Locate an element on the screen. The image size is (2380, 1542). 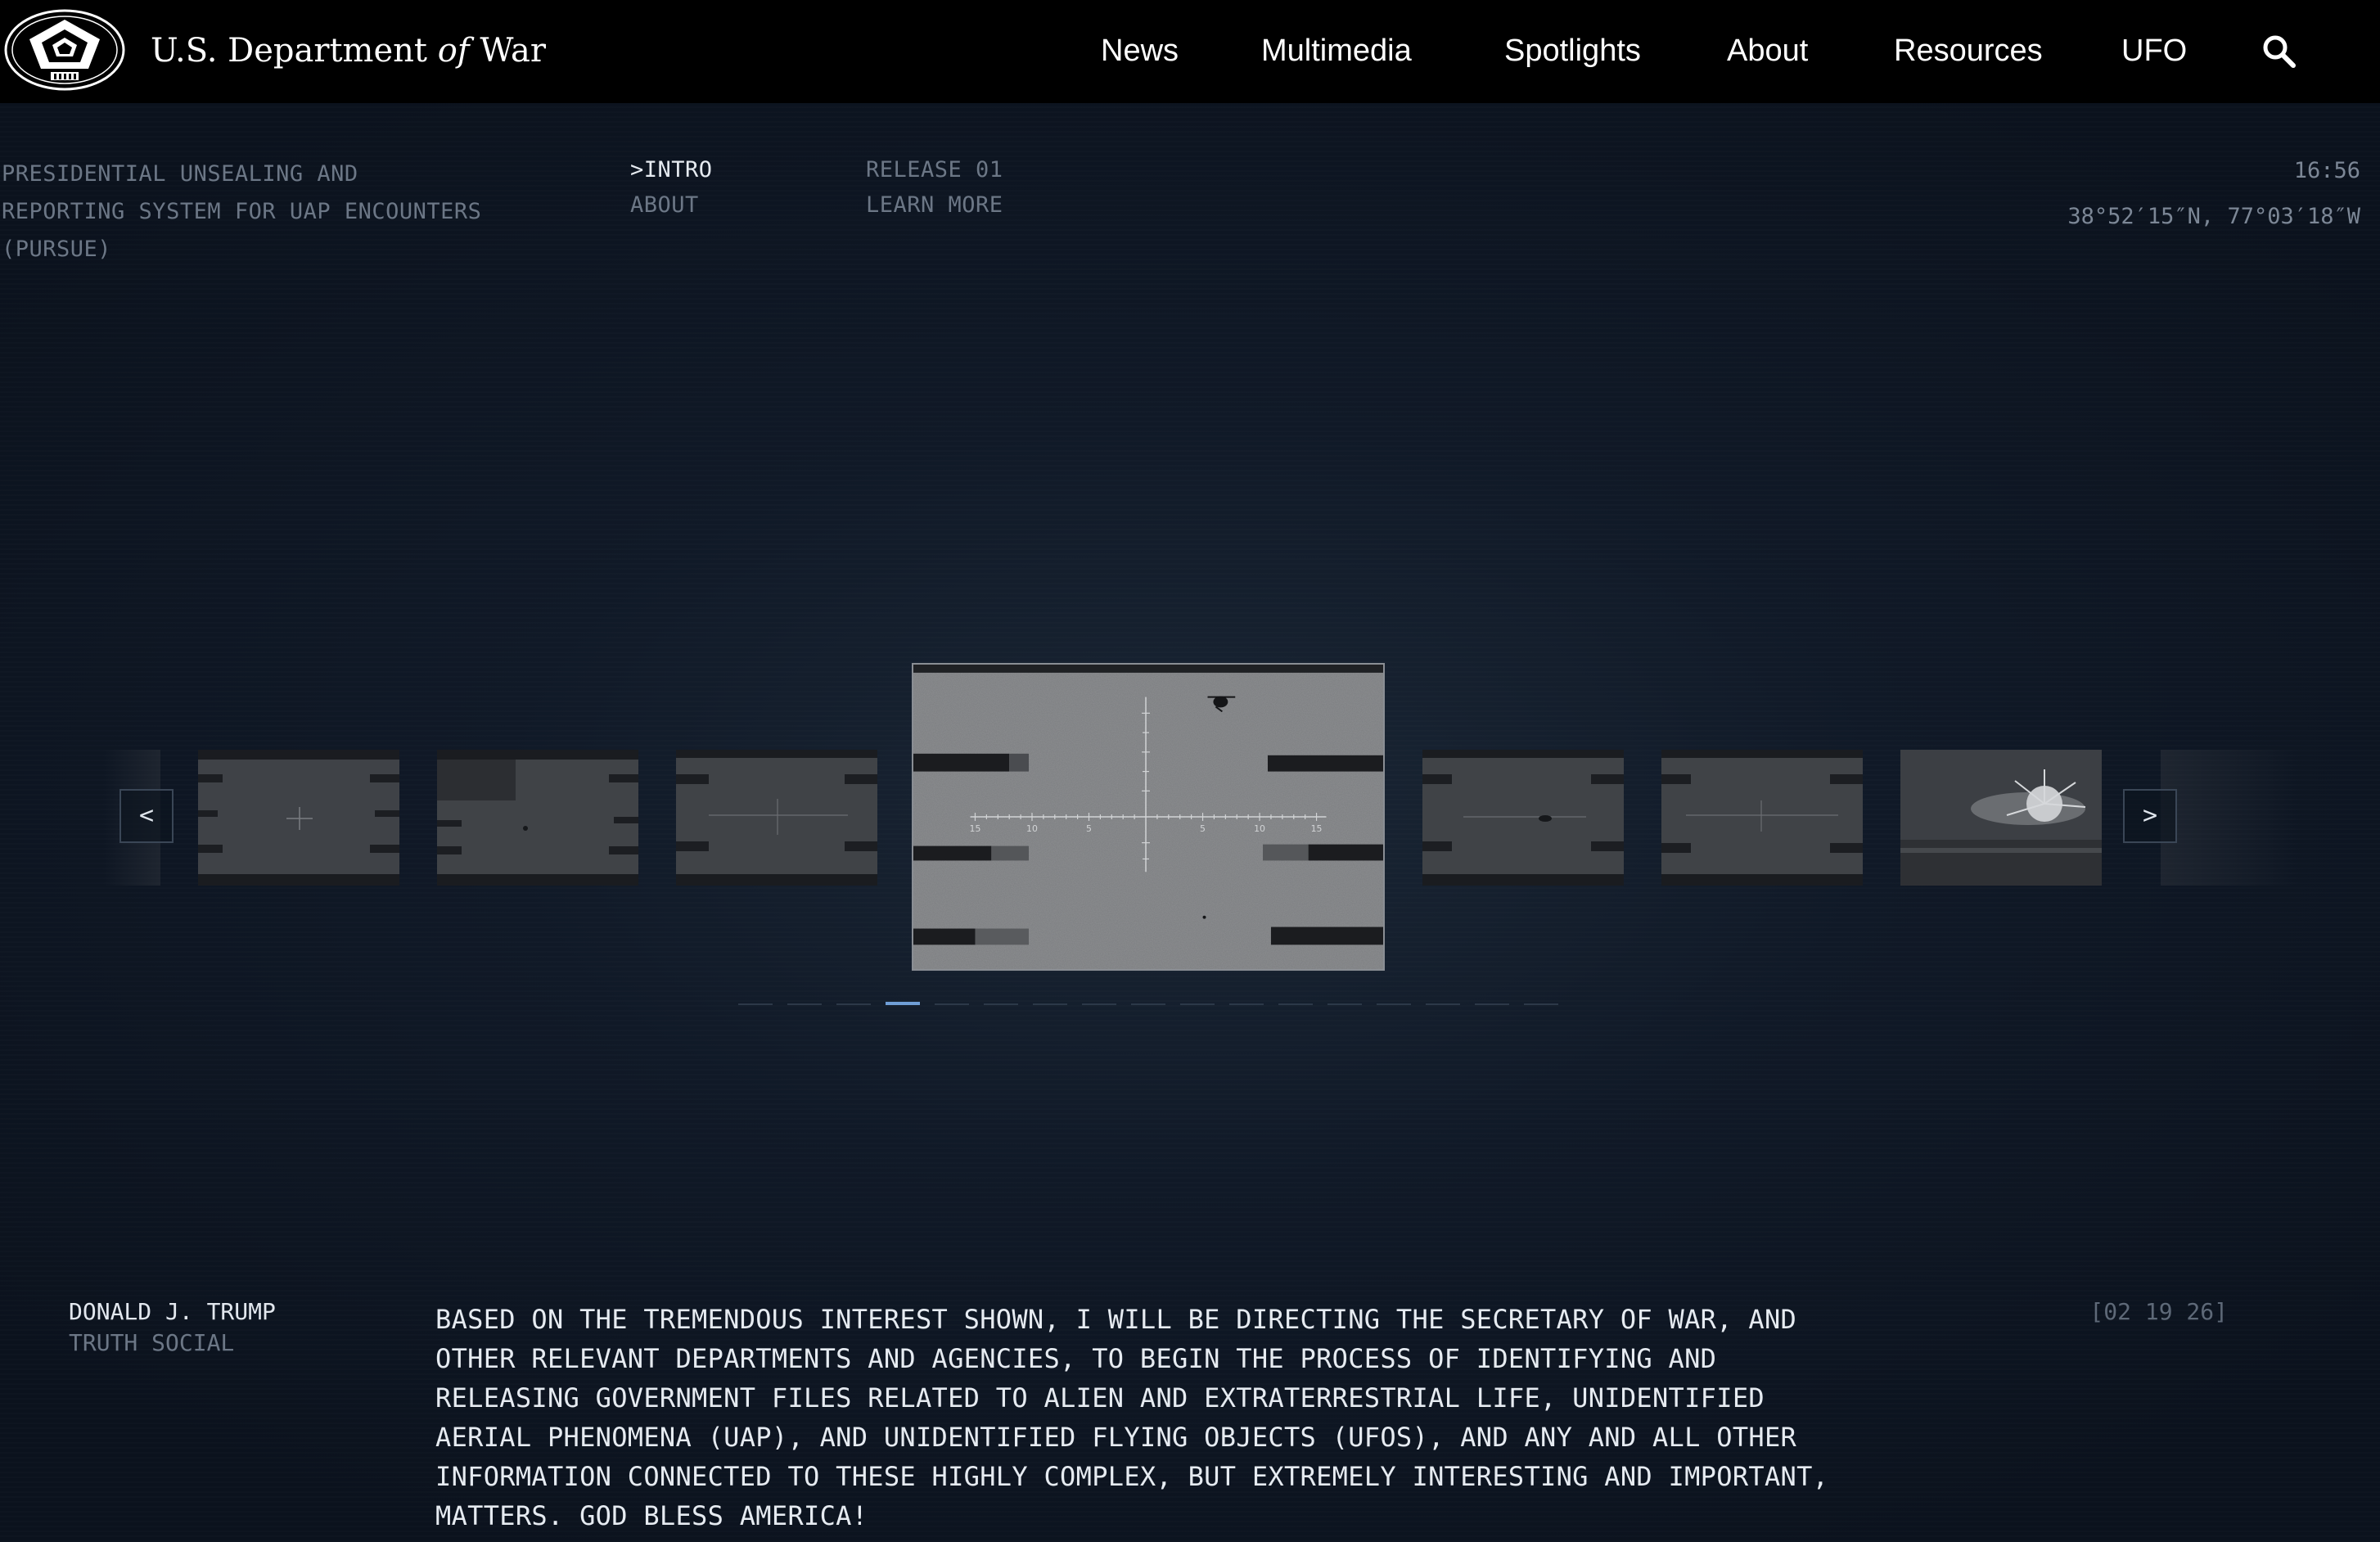
carousel-fade-right is located at coordinates (2230, 818).